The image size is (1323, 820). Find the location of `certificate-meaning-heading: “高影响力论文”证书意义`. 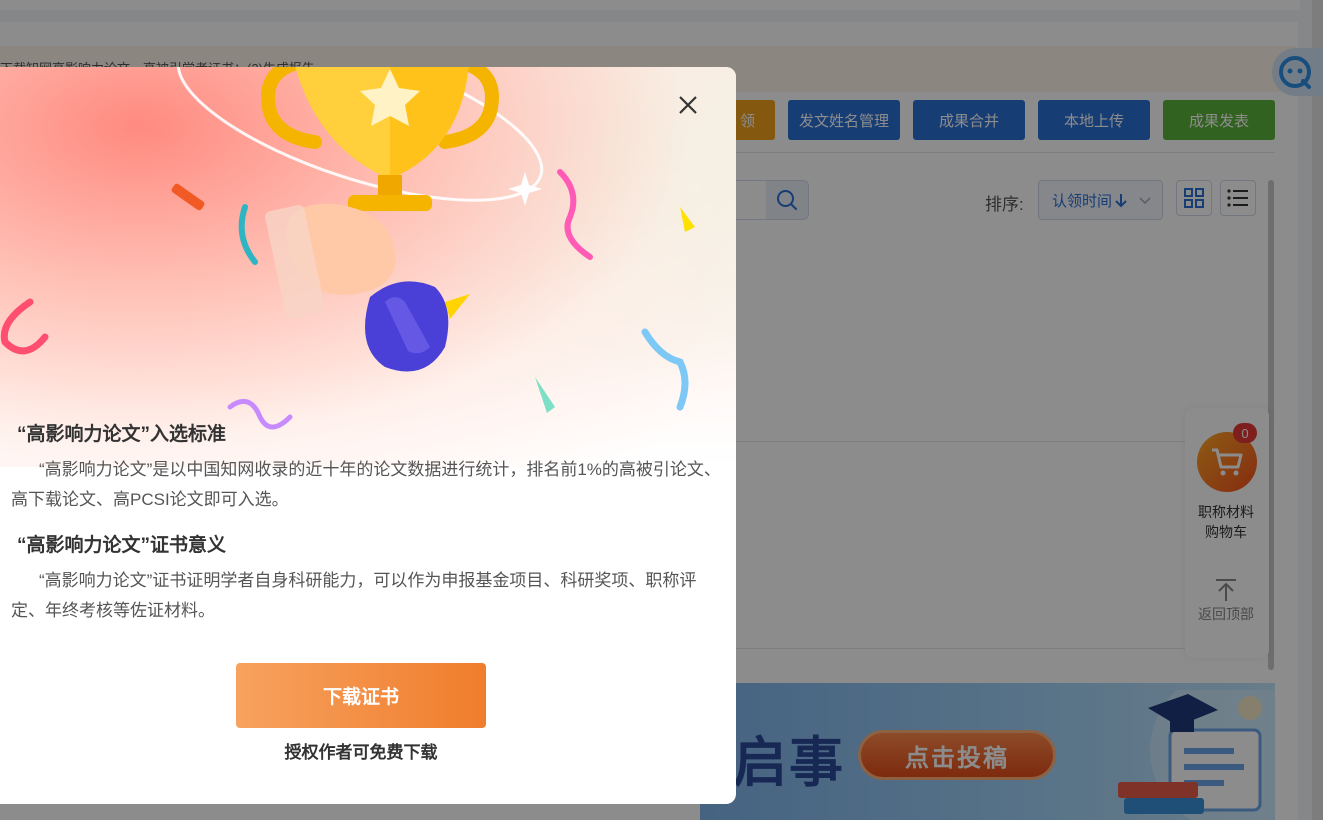

certificate-meaning-heading: “高影响力论文”证书意义 is located at coordinates (123, 543).